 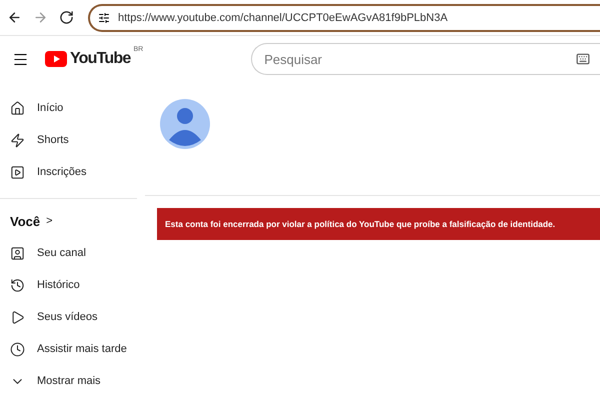 I want to click on lightning-icon, so click(x=17, y=140).